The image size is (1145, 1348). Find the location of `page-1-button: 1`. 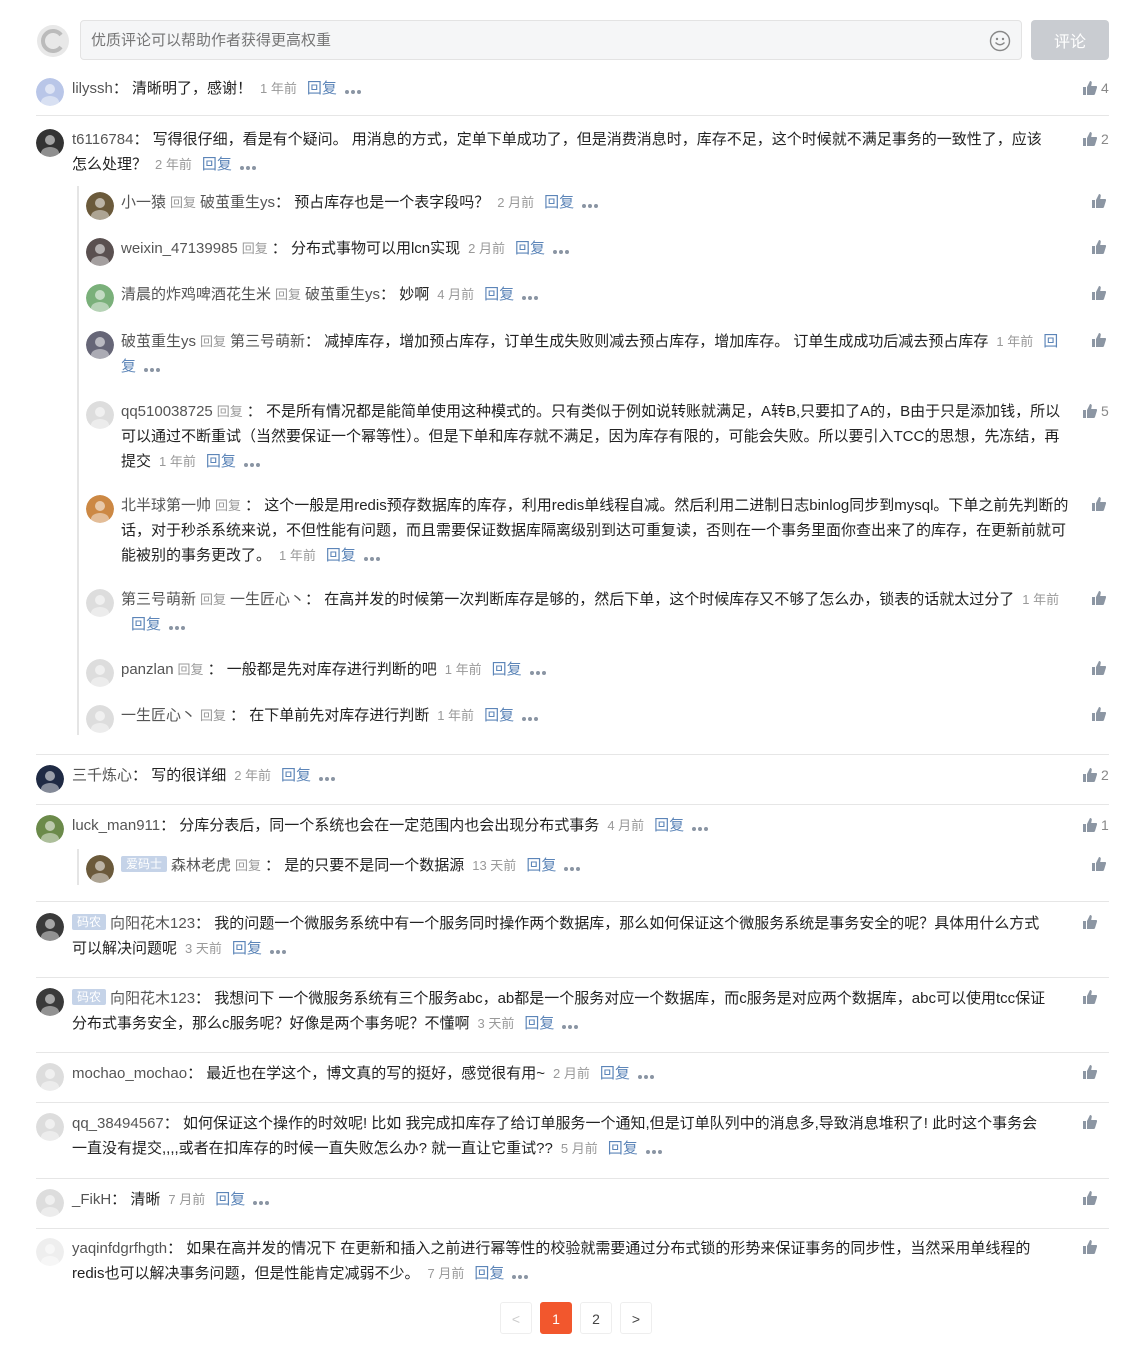

page-1-button: 1 is located at coordinates (556, 1318).